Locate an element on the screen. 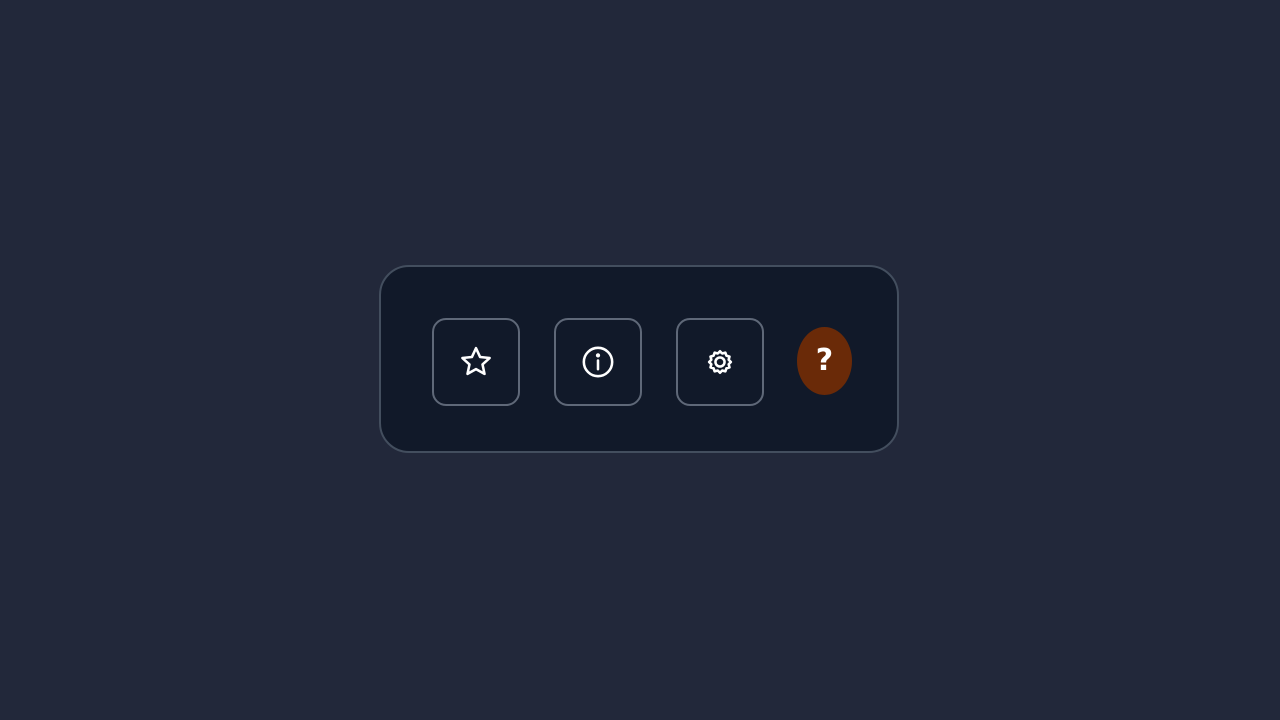 The width and height of the screenshot is (1280, 720). info-icon is located at coordinates (598, 362).